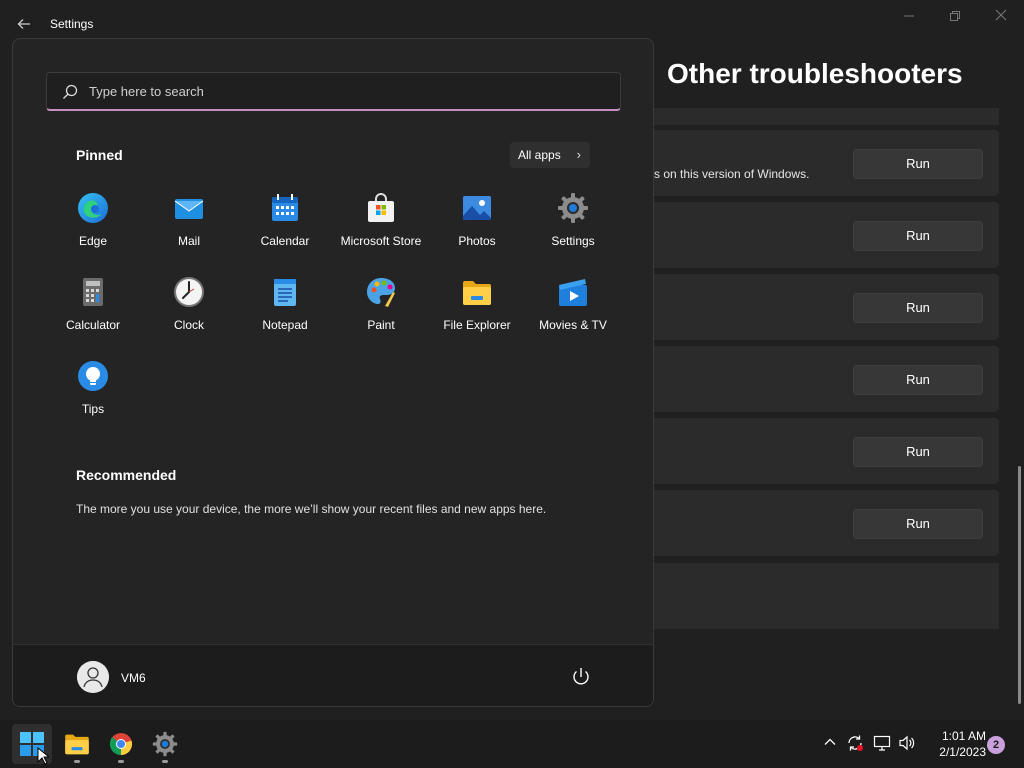 This screenshot has height=768, width=1024. I want to click on speaker-icon, so click(907, 743).